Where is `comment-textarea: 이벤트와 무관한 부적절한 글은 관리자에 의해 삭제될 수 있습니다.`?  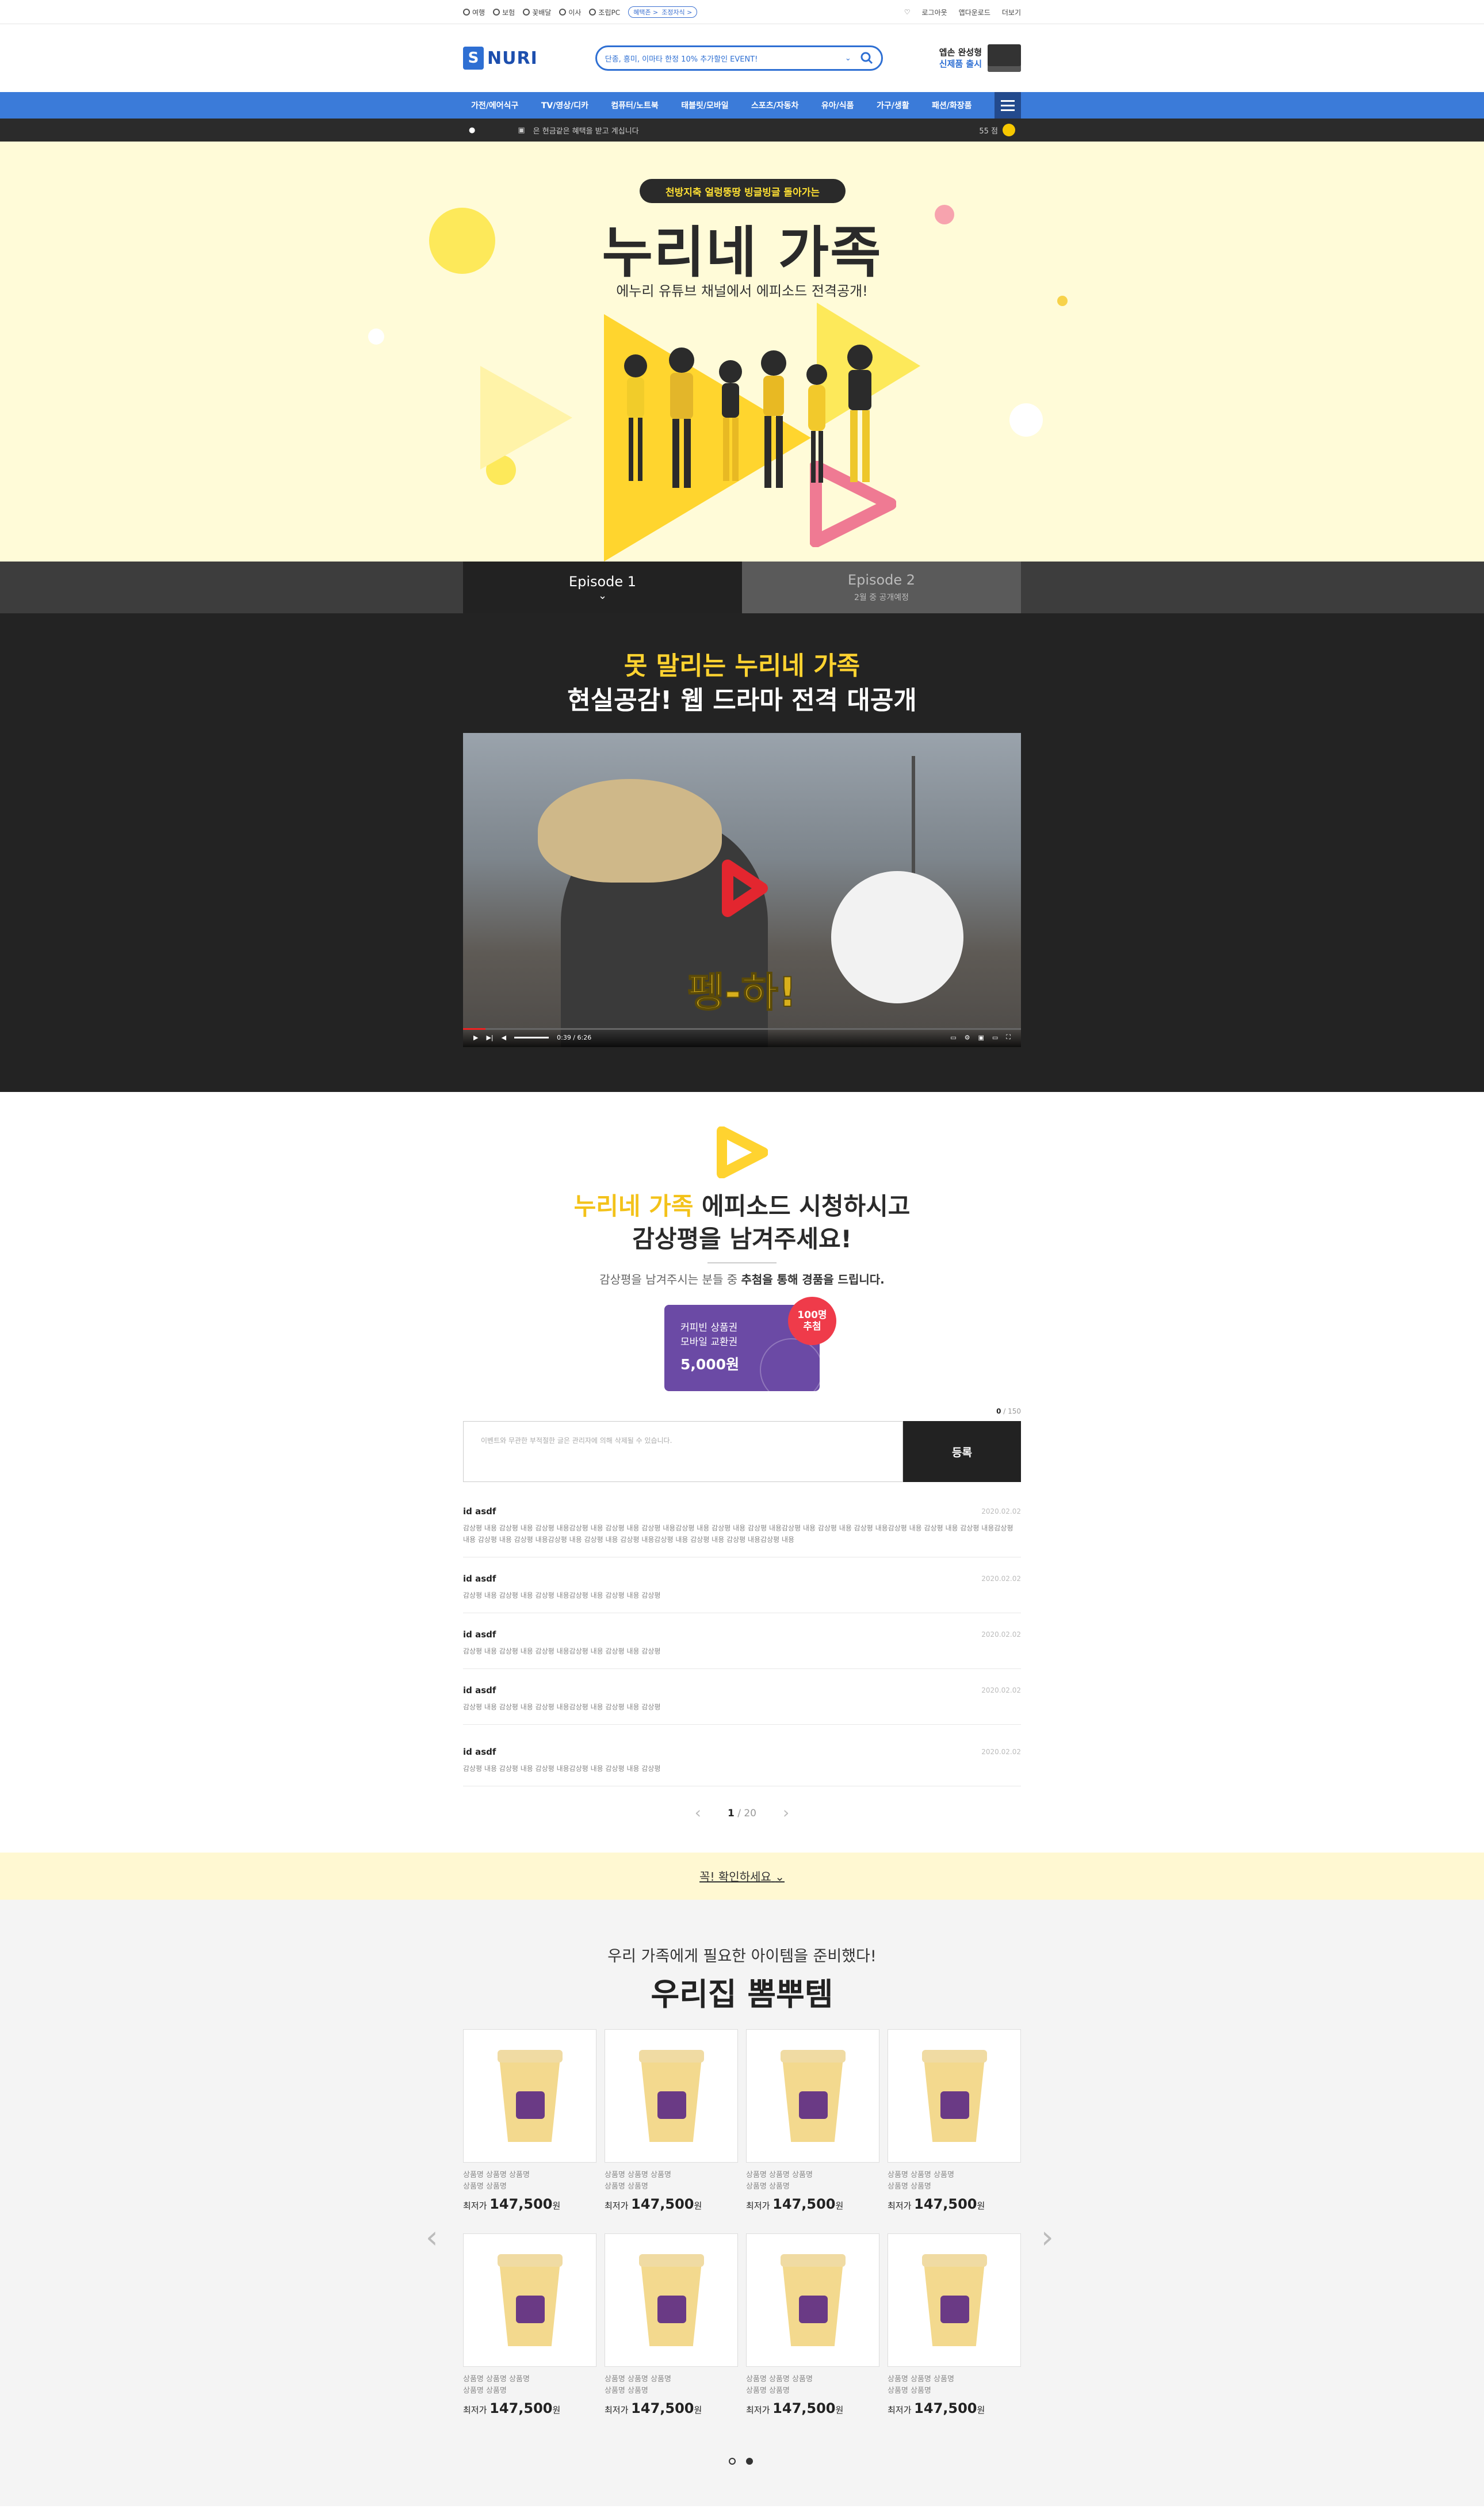
comment-textarea: 이벤트와 무관한 부적절한 글은 관리자에 의해 삭제될 수 있습니다. is located at coordinates (683, 1451).